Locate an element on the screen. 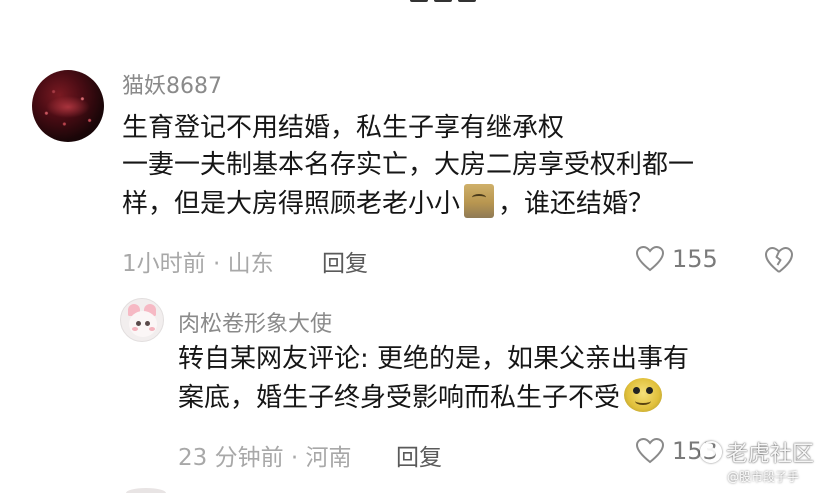  previous-content-fragment is located at coordinates (450, 3).